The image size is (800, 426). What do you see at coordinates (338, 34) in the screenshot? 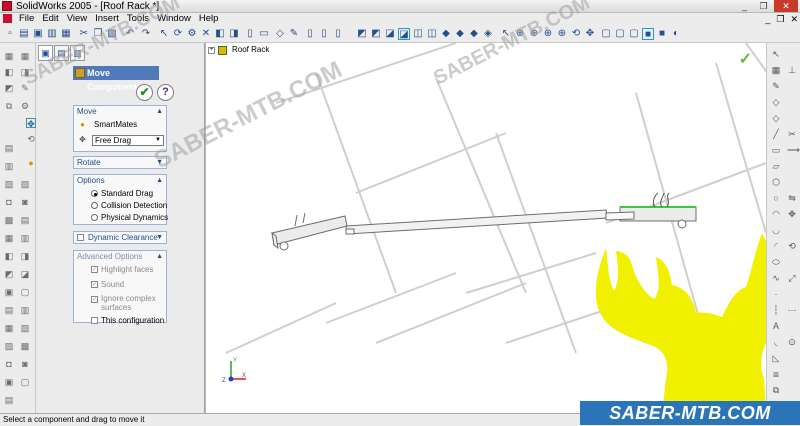
I see `window-arrange-3-icon: ▯` at bounding box center [338, 34].